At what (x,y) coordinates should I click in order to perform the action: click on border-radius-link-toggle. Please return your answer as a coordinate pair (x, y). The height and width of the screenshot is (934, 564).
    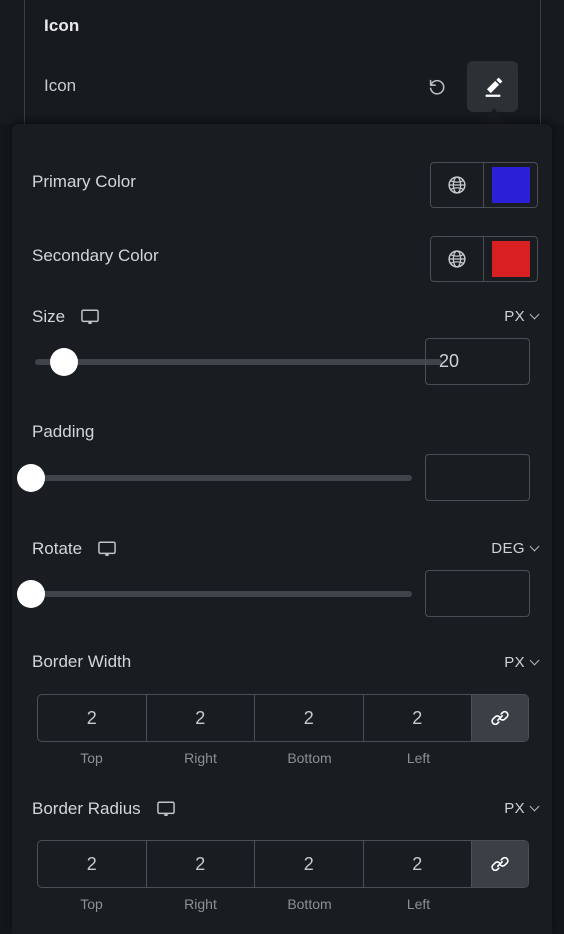
    Looking at the image, I should click on (500, 864).